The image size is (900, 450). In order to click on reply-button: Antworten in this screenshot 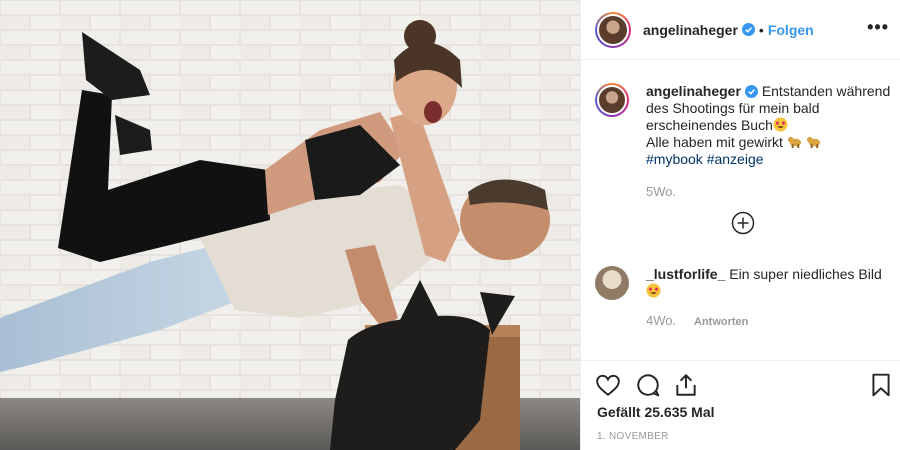, I will do `click(721, 322)`.